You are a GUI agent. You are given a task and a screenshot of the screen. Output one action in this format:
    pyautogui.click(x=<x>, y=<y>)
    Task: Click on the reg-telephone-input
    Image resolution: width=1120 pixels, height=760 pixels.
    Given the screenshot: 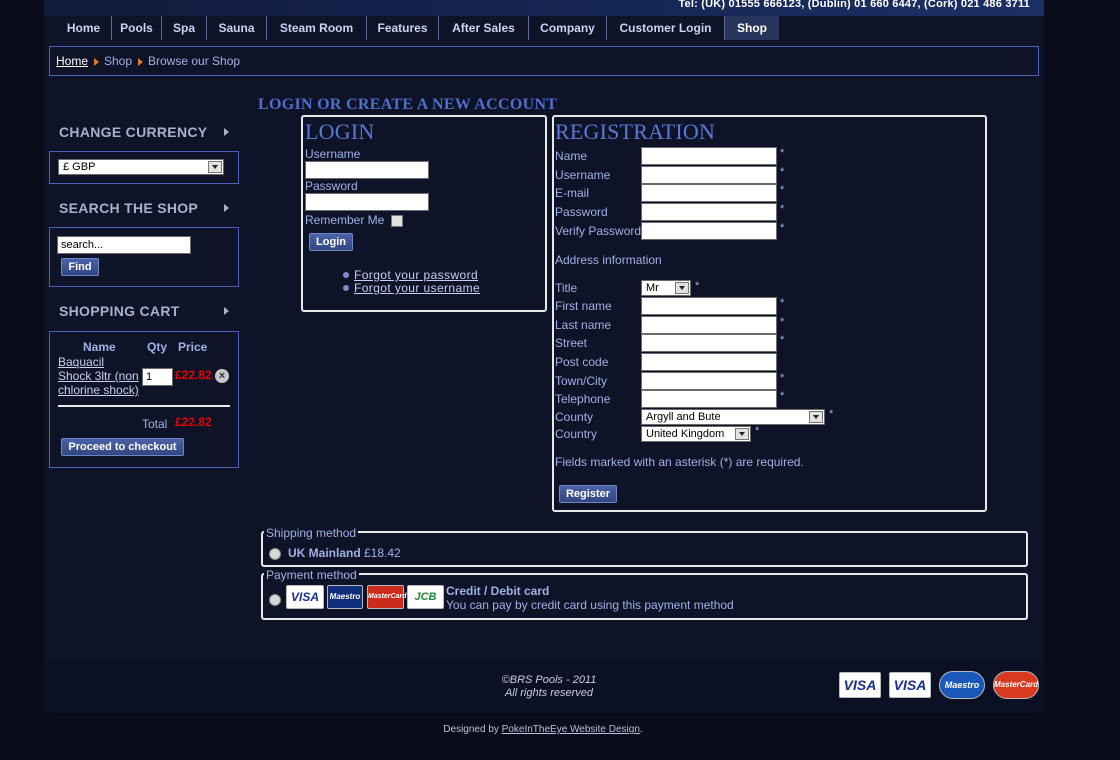 What is the action you would take?
    pyautogui.click(x=709, y=399)
    